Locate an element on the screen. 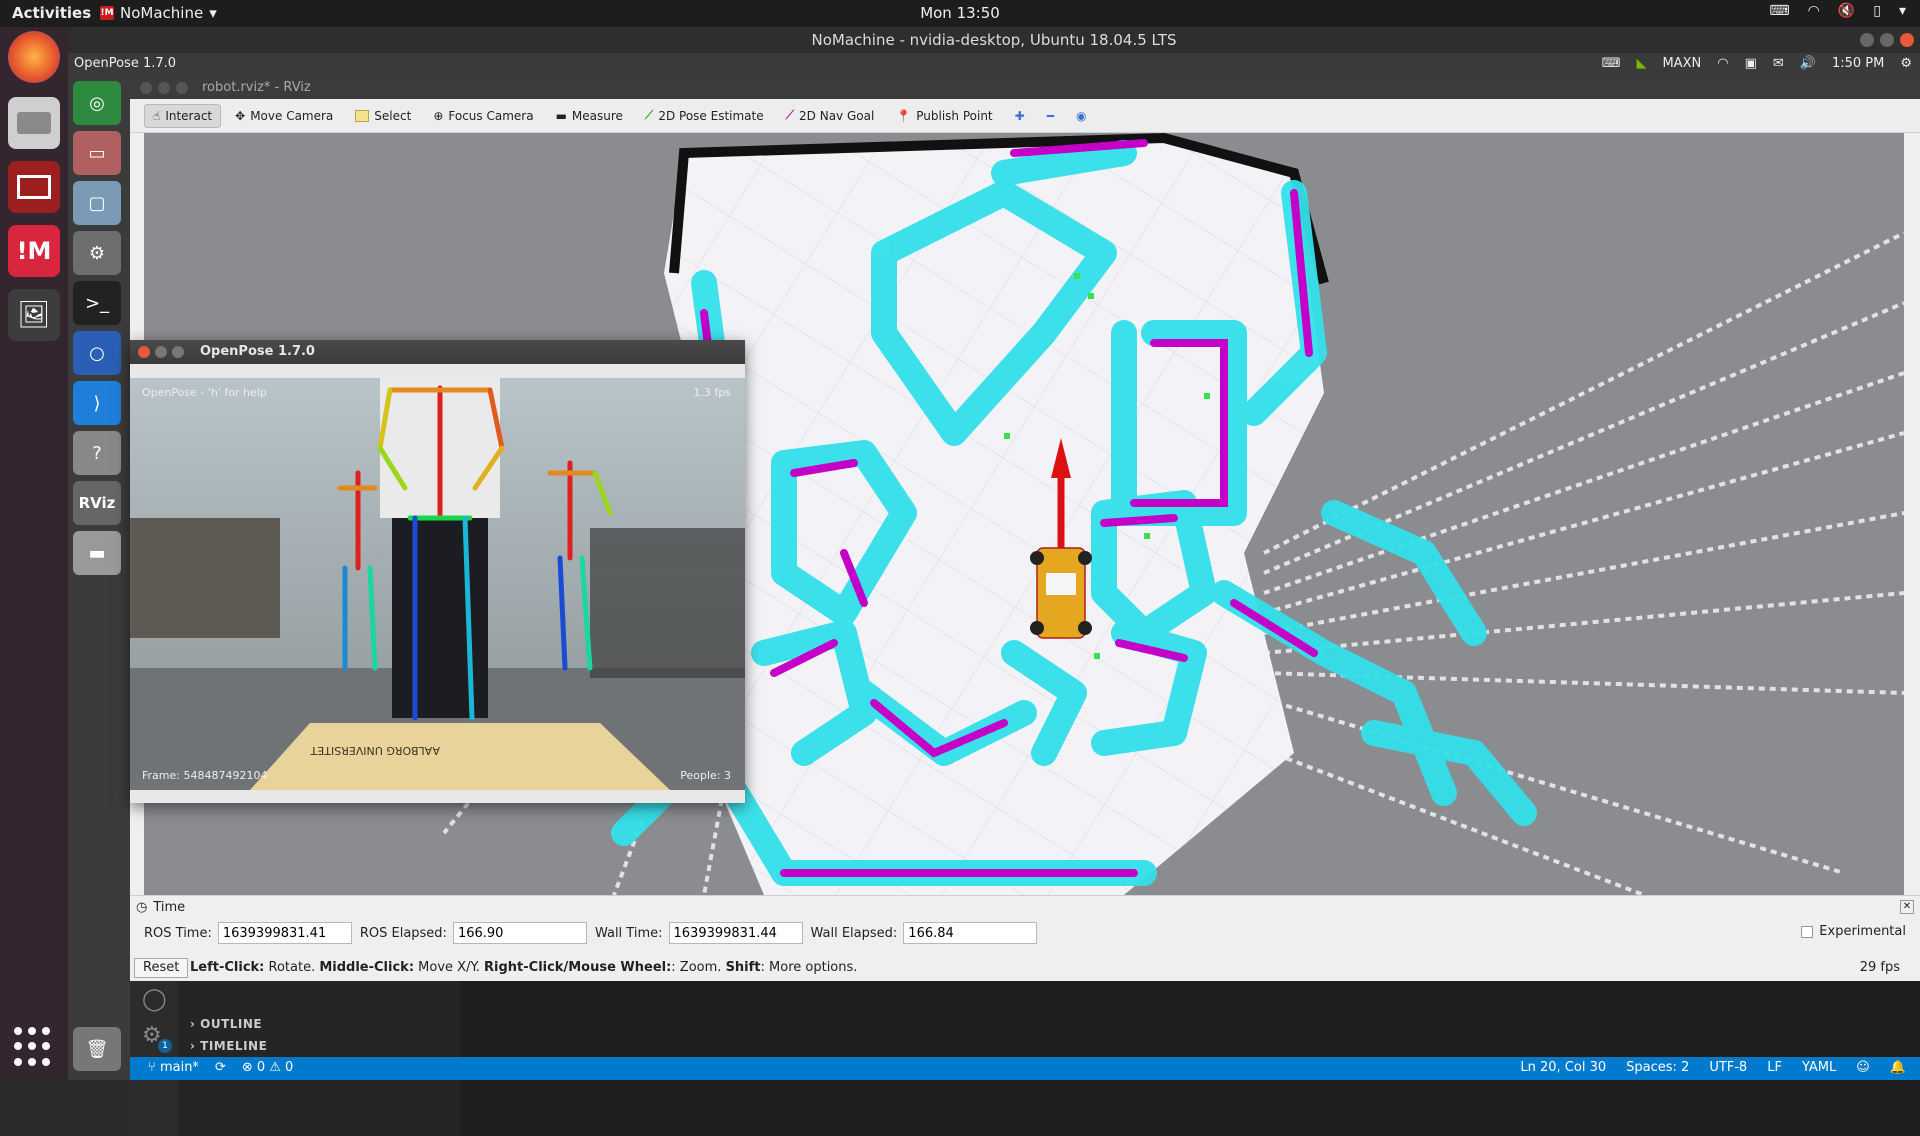  bell-icon: 🔔 is located at coordinates (1898, 1067).